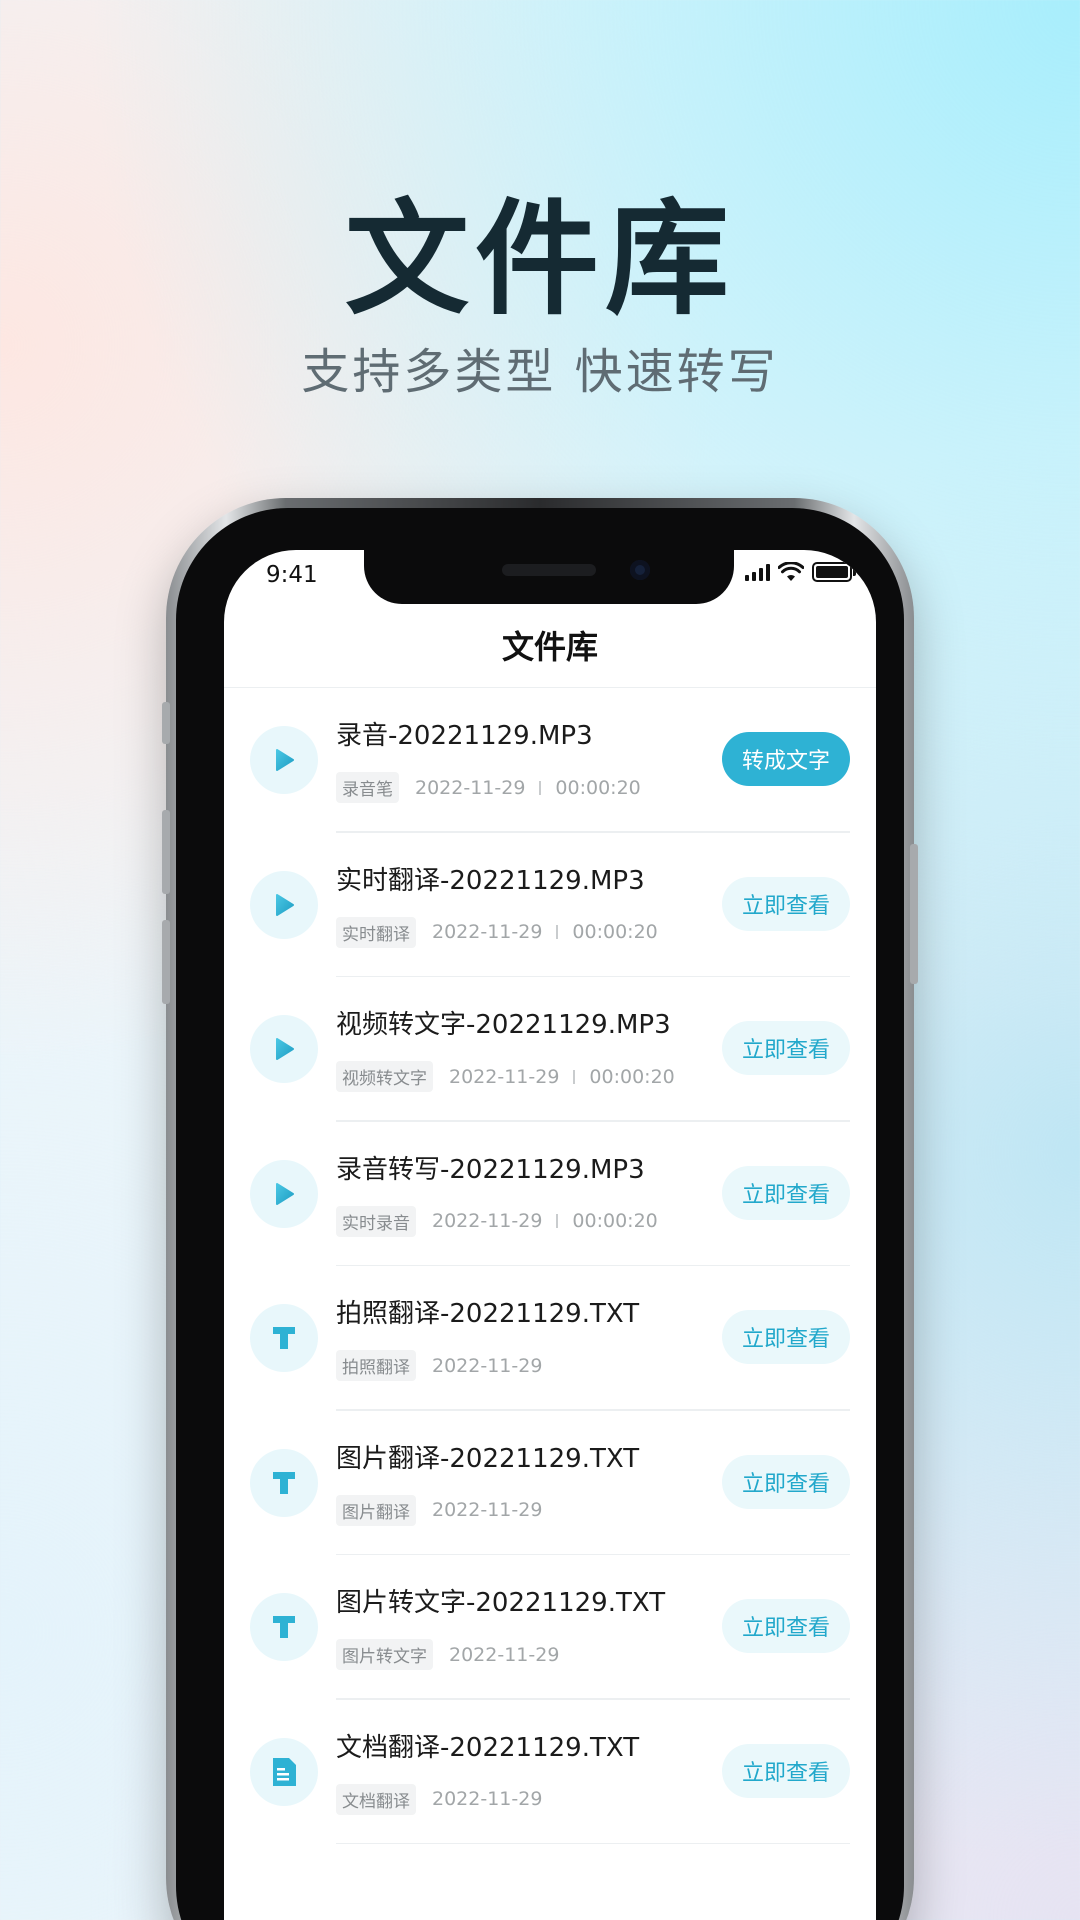  Describe the element at coordinates (447, 1654) in the screenshot. I see `file-meta: 图片转文字 2022-11-29` at that location.